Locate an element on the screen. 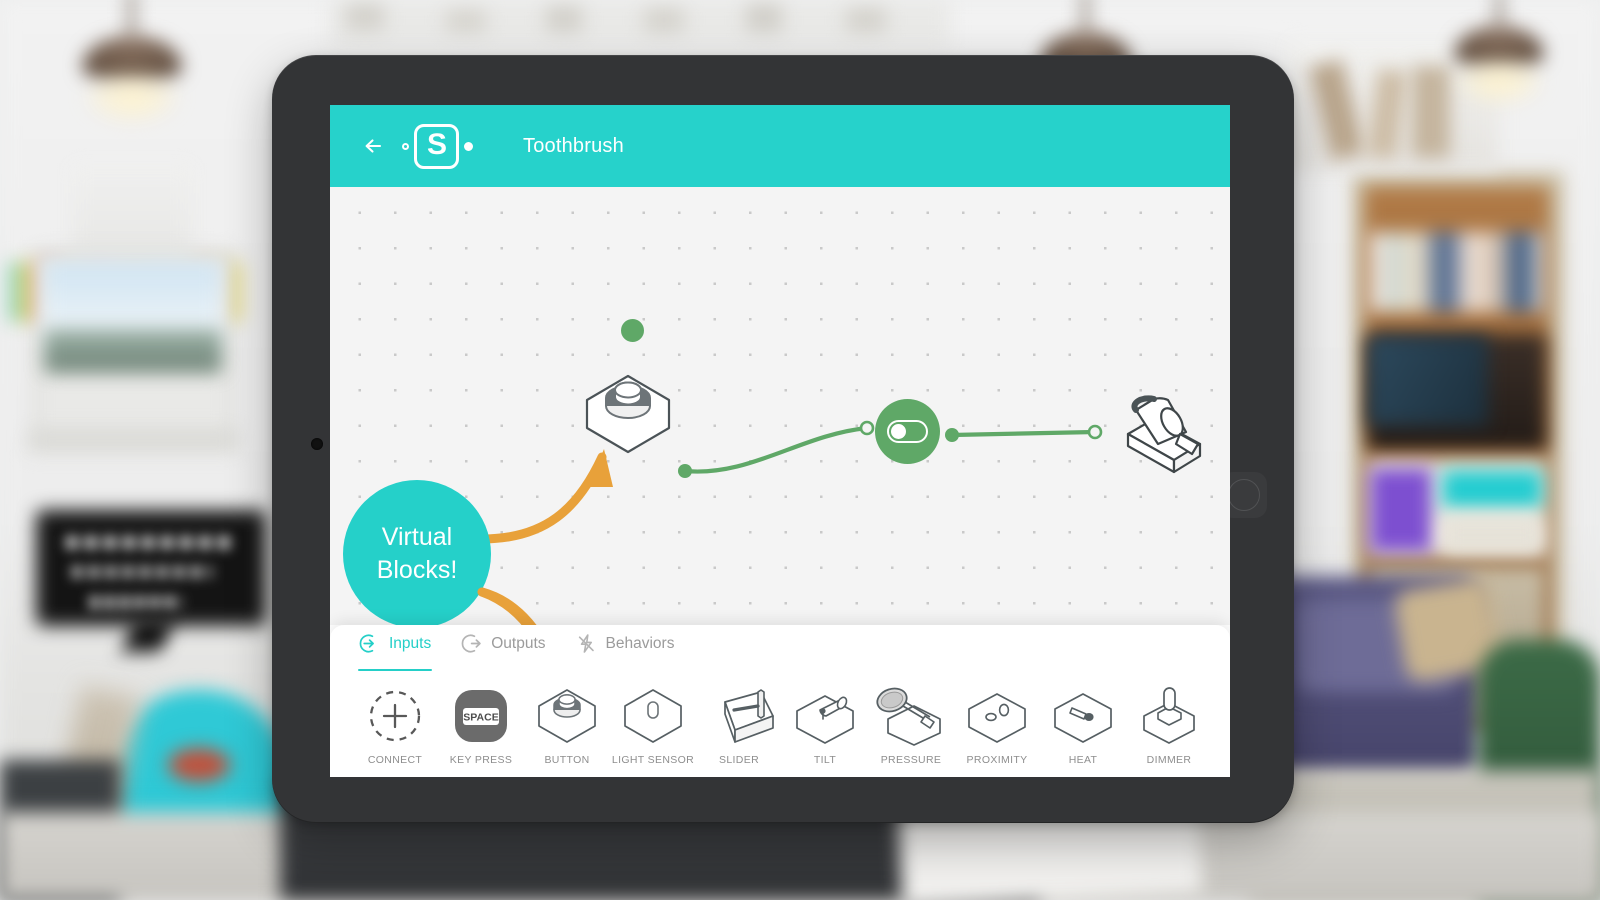 This screenshot has width=1600, height=900. tab-inputs: Inputs is located at coordinates (395, 648).